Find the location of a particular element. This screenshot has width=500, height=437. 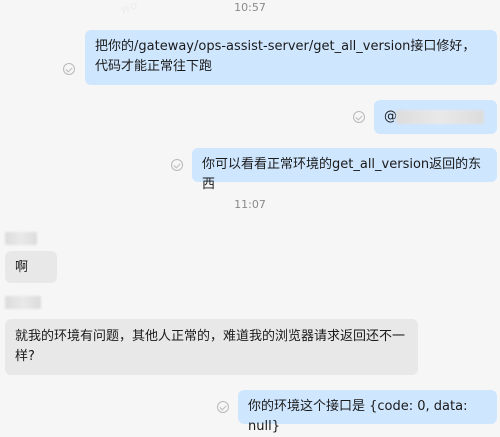

message-text: 你可以看看正常环境的get_all_version返回的东西 is located at coordinates (342, 174).